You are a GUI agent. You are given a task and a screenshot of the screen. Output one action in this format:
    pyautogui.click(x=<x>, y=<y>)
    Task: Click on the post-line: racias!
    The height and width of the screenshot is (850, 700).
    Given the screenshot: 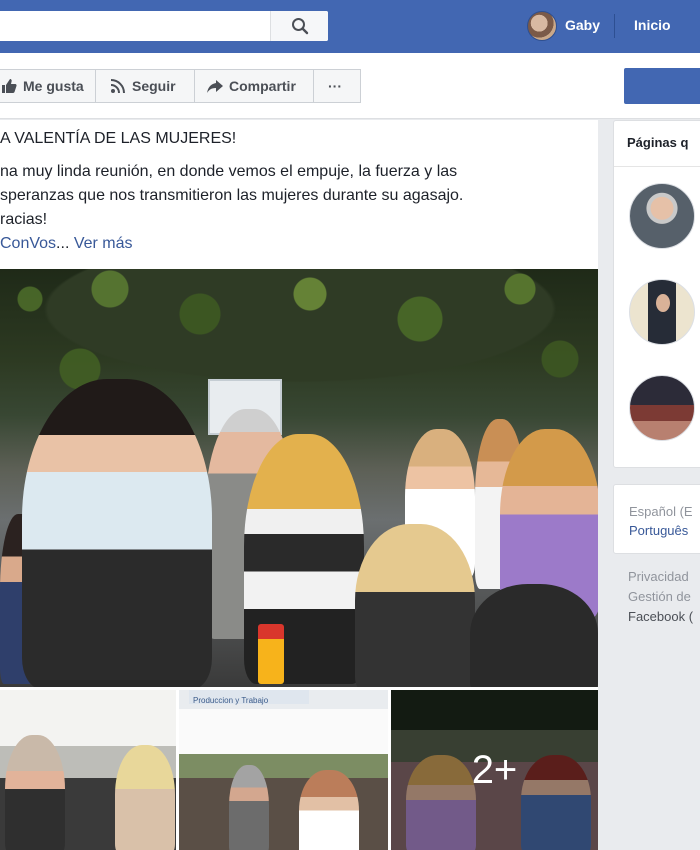 What is the action you would take?
    pyautogui.click(x=24, y=219)
    